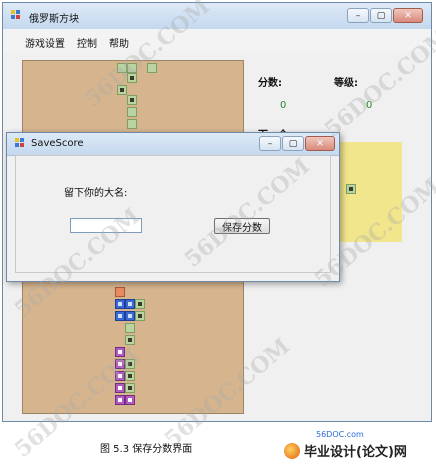 The image size is (436, 469). What do you see at coordinates (146, 449) in the screenshot?
I see `figure-caption: 图 5.3 保存分数界面` at bounding box center [146, 449].